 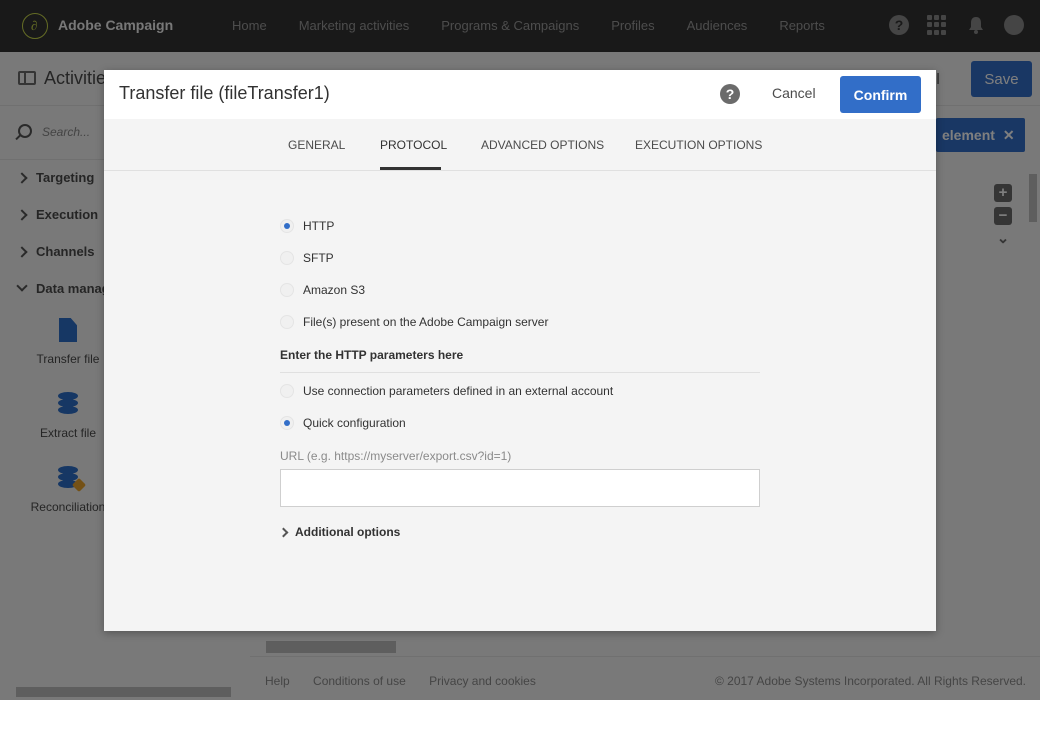 What do you see at coordinates (520, 488) in the screenshot?
I see `url-input` at bounding box center [520, 488].